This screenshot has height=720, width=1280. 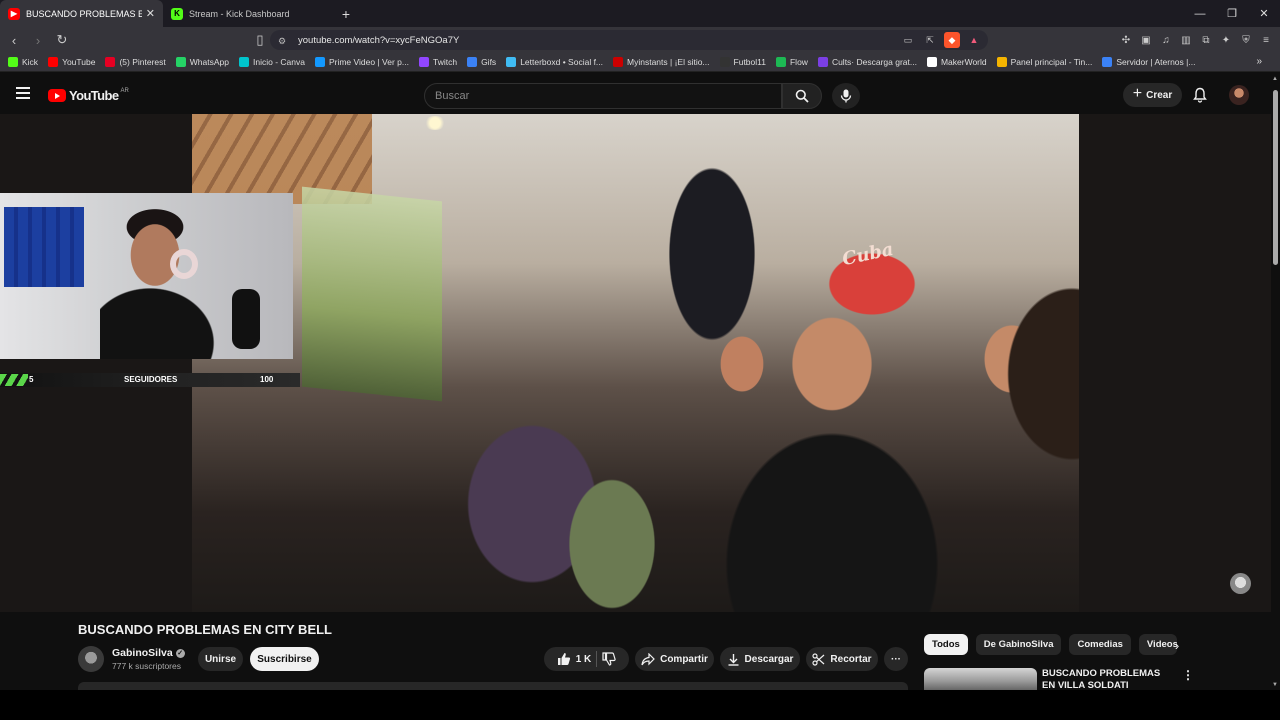 What do you see at coordinates (23, 93) in the screenshot?
I see `hamburger-menu-icon` at bounding box center [23, 93].